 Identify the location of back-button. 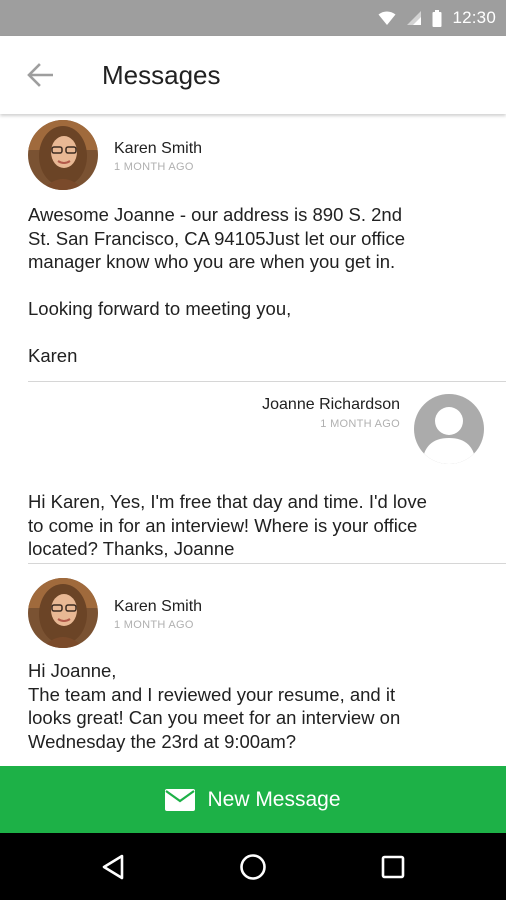
(40, 75).